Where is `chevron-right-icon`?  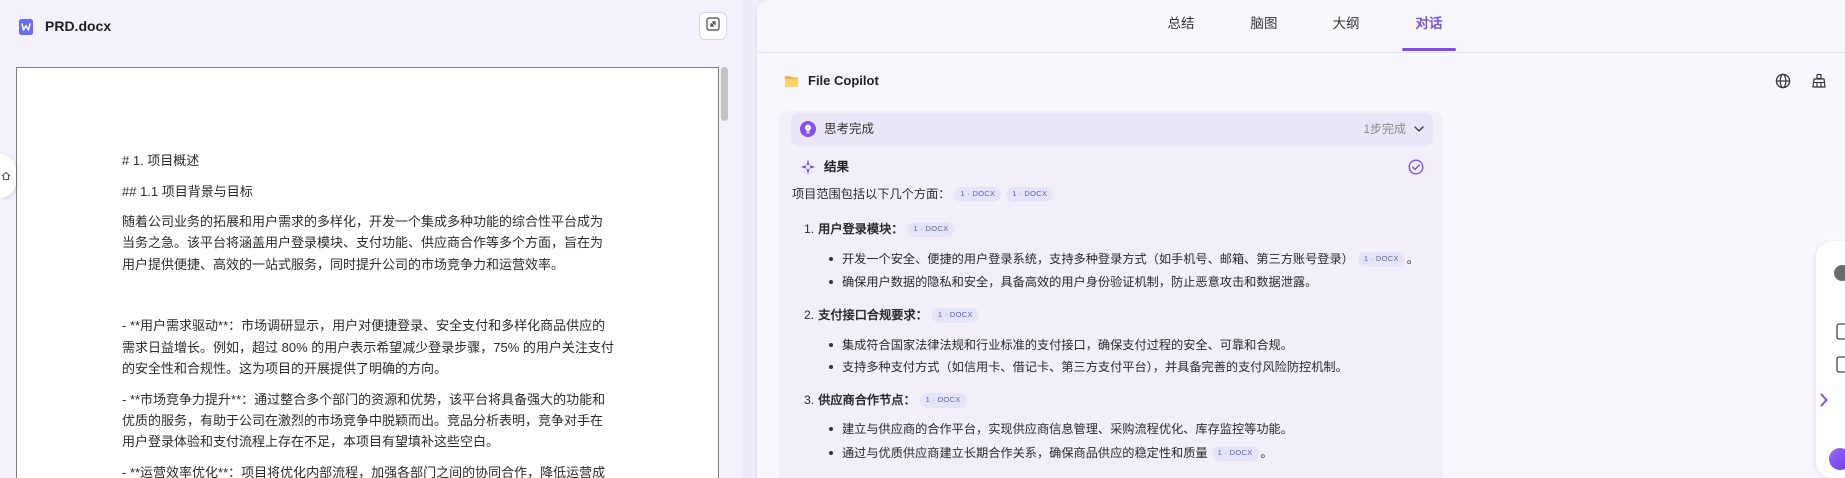
chevron-right-icon is located at coordinates (1824, 400).